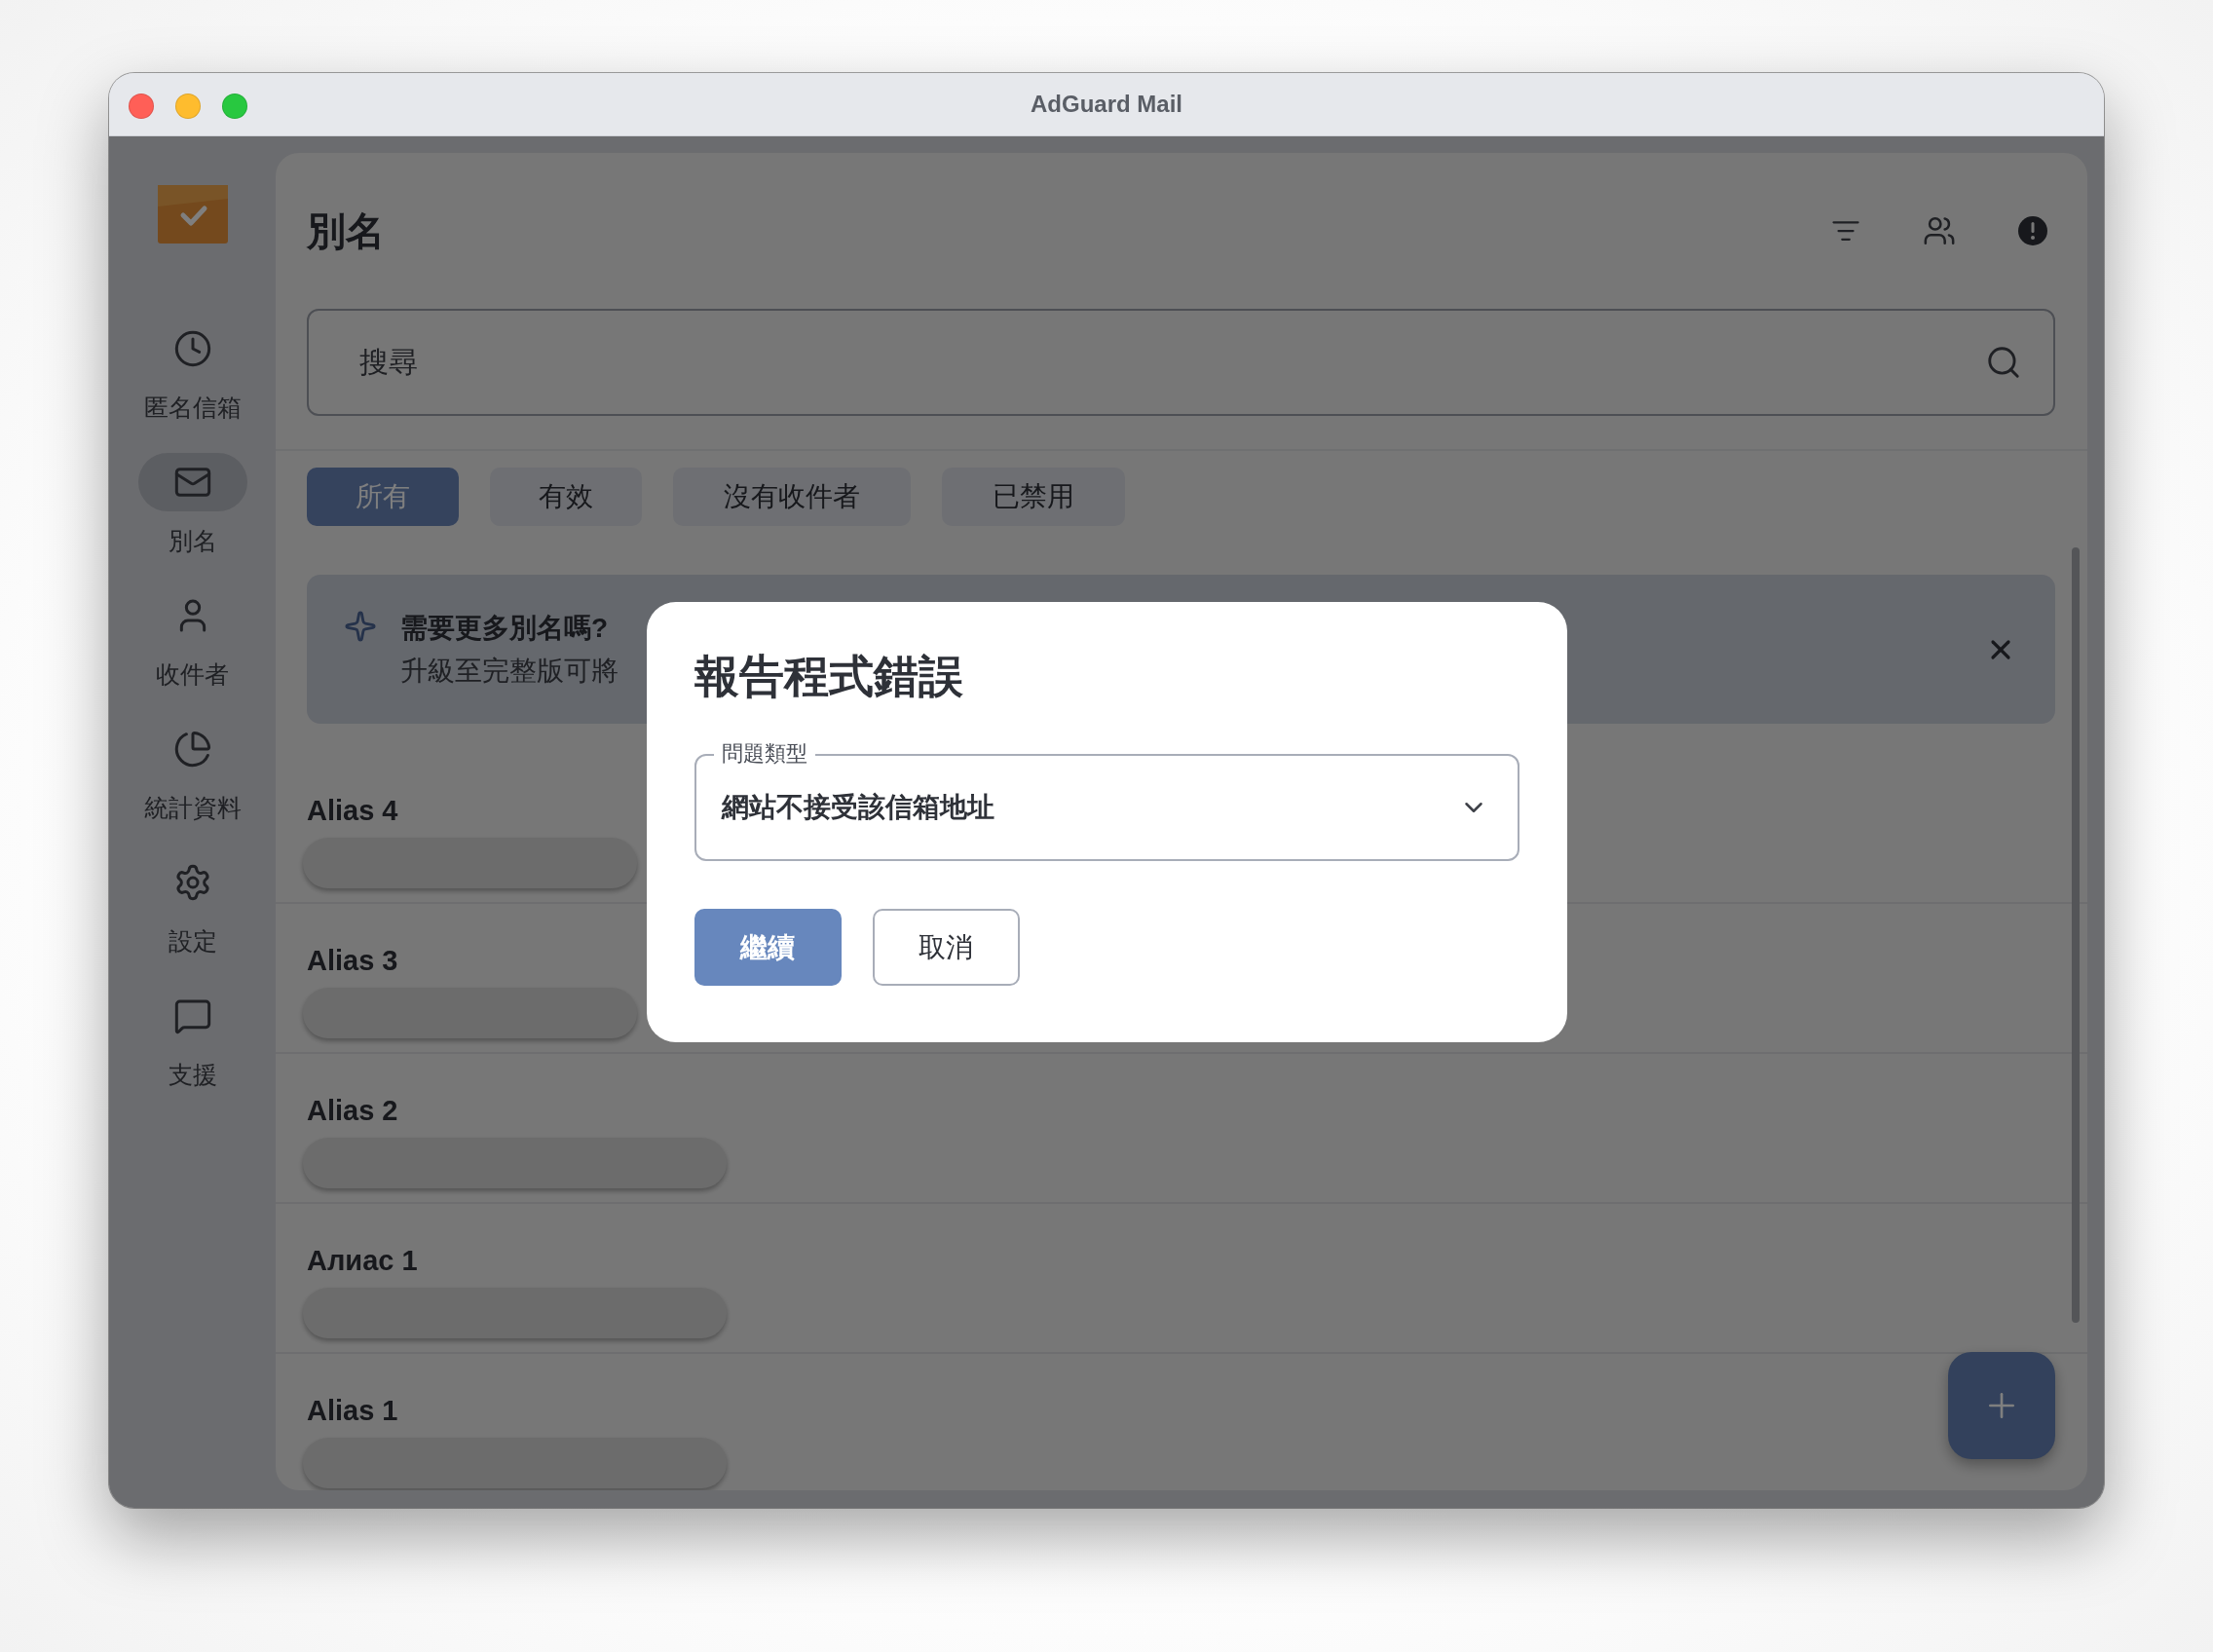  Describe the element at coordinates (2032, 231) in the screenshot. I see `alert-icon` at that location.